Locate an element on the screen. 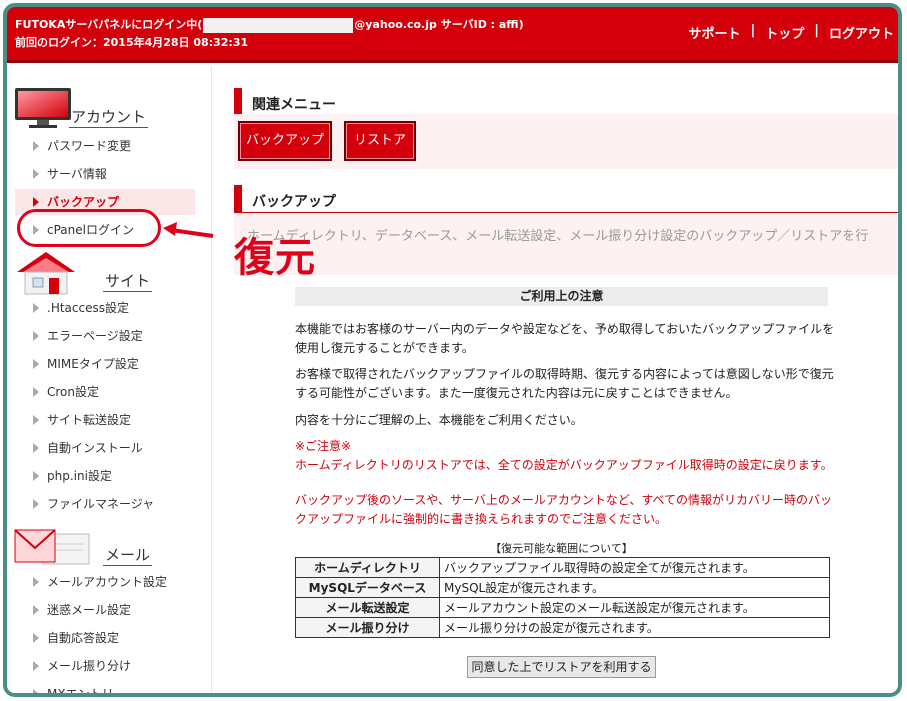 The width and height of the screenshot is (907, 701). notice-paragraph: 内容を十分にご理解の上、本機能をご利用ください。 is located at coordinates (439, 420).